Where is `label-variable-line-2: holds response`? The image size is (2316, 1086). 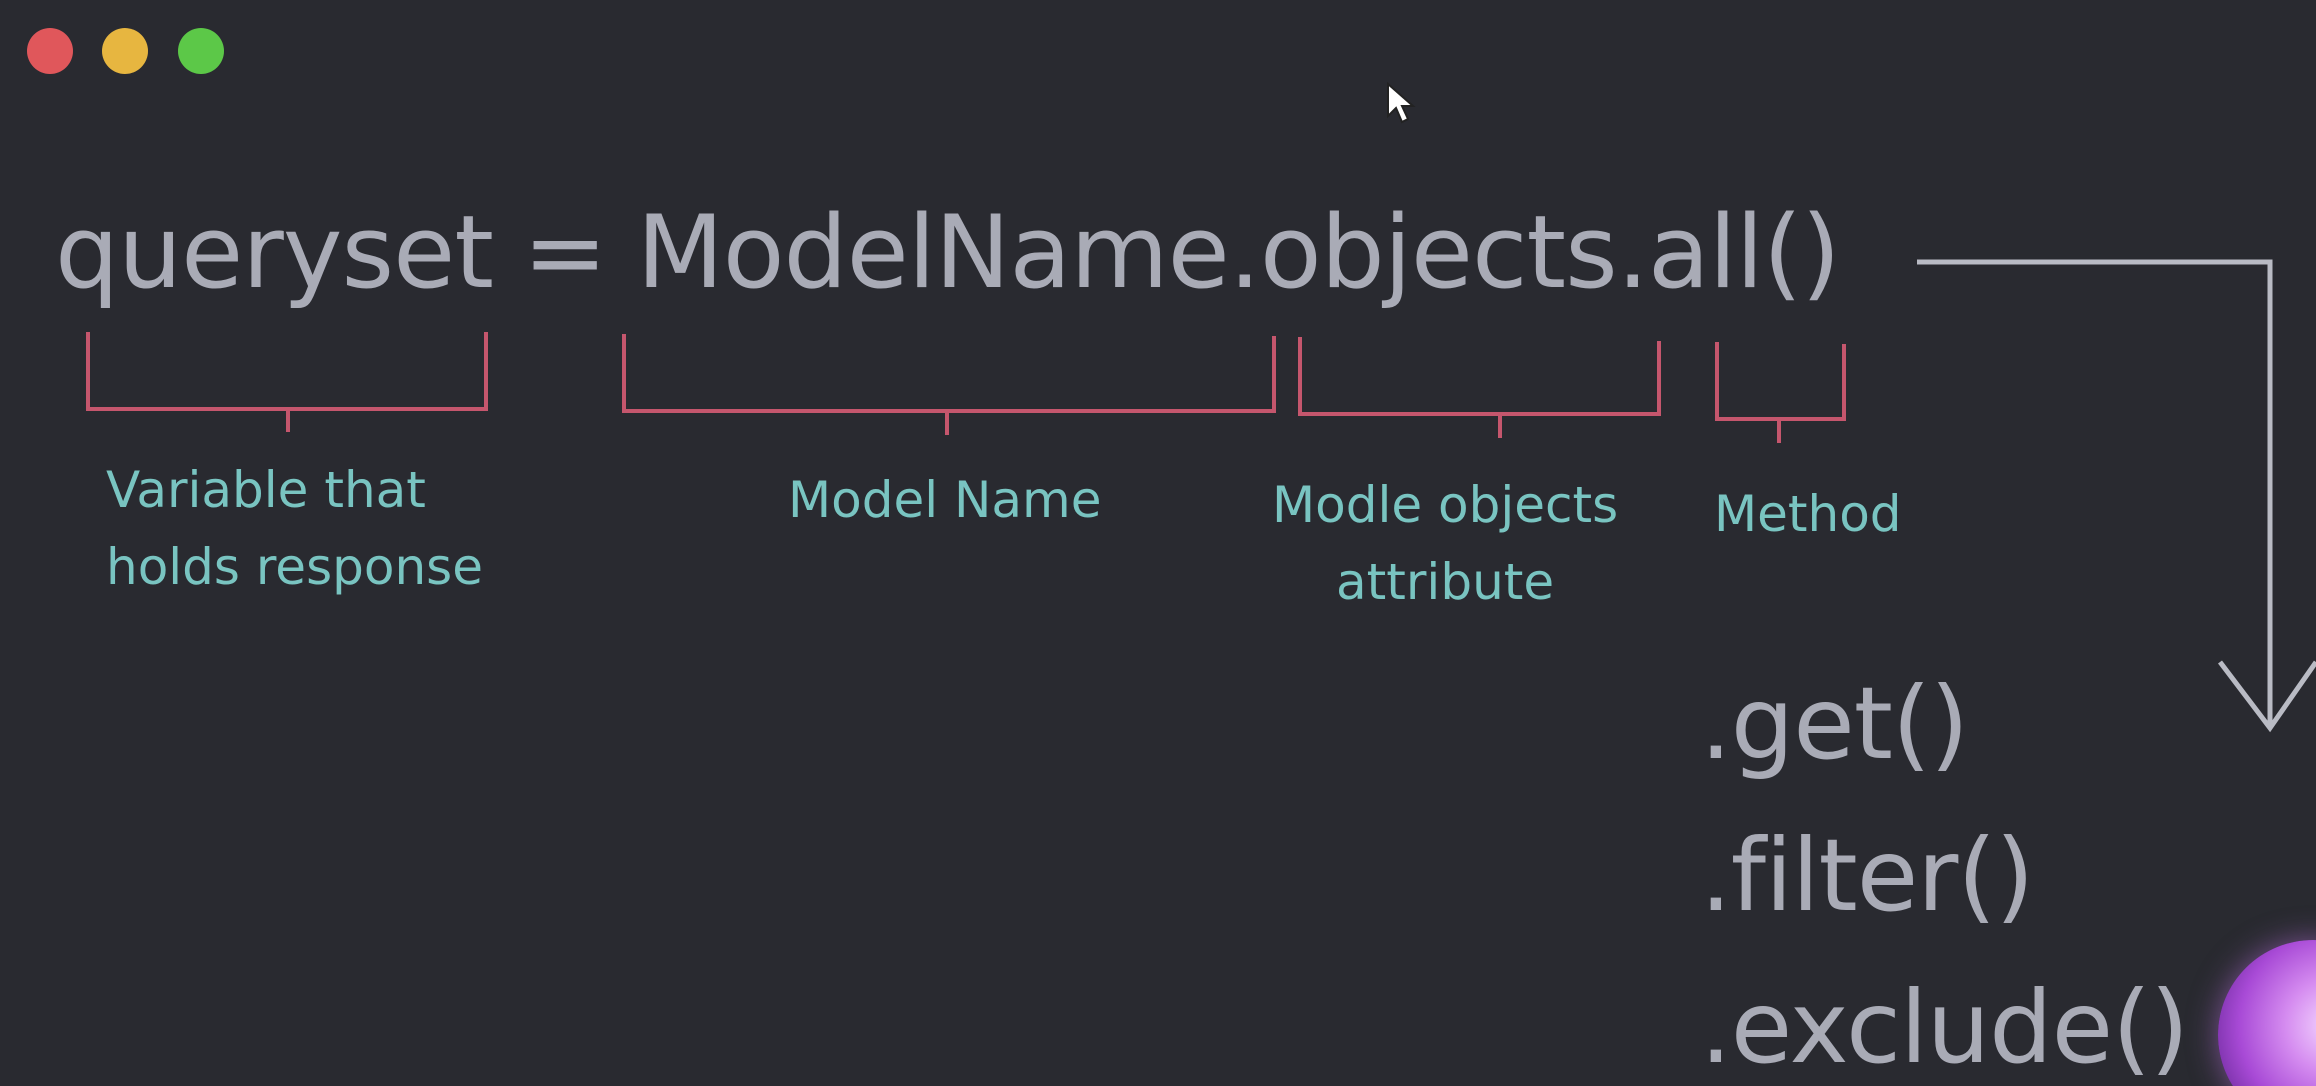
label-variable-line-2: holds response is located at coordinates (294, 567).